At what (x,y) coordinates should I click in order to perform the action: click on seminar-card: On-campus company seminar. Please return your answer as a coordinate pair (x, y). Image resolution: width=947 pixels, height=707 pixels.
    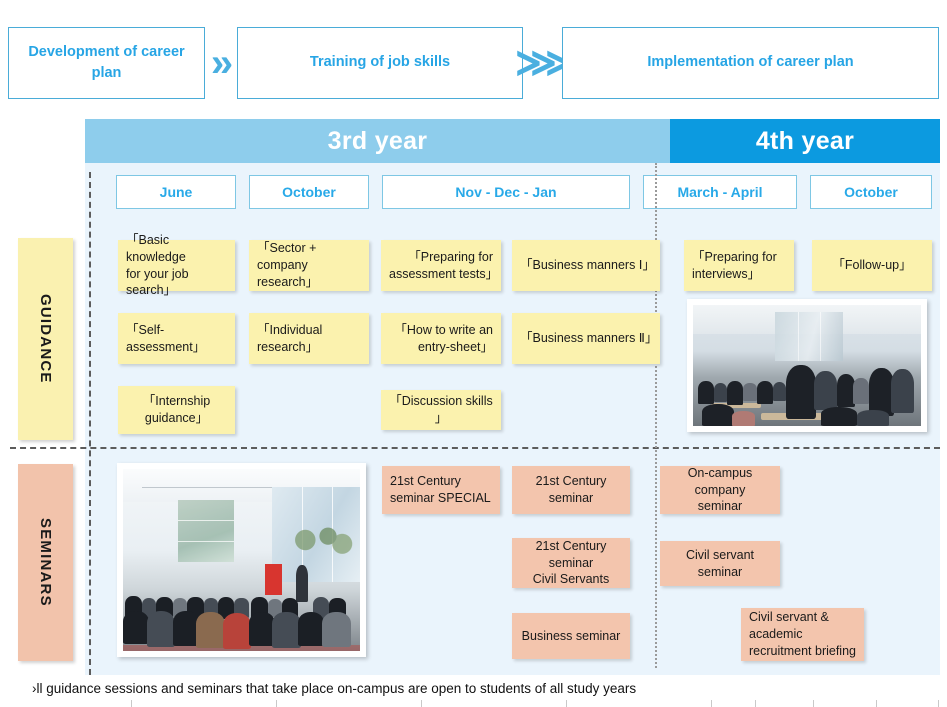
    Looking at the image, I should click on (720, 490).